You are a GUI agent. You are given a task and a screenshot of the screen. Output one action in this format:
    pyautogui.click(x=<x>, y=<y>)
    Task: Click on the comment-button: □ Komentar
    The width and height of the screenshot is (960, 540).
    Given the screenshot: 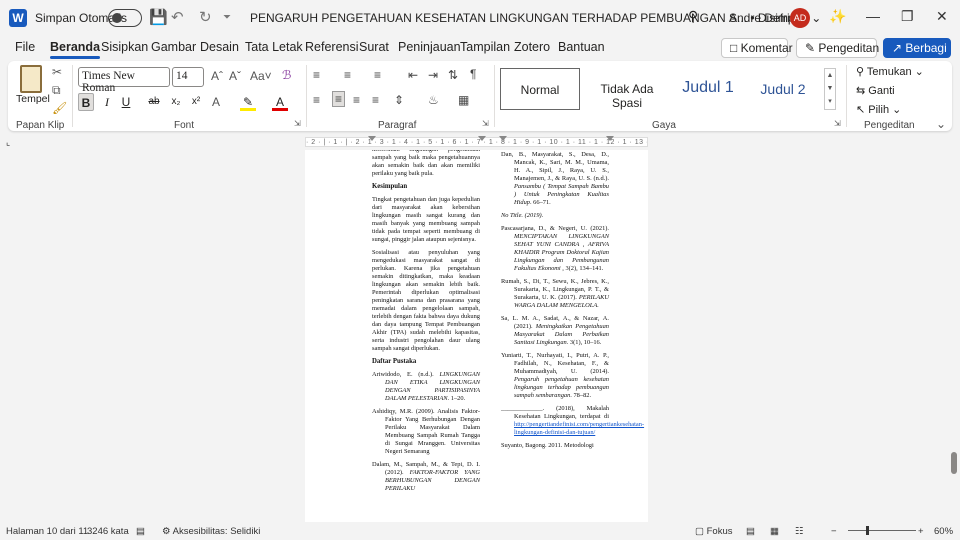 What is the action you would take?
    pyautogui.click(x=757, y=48)
    